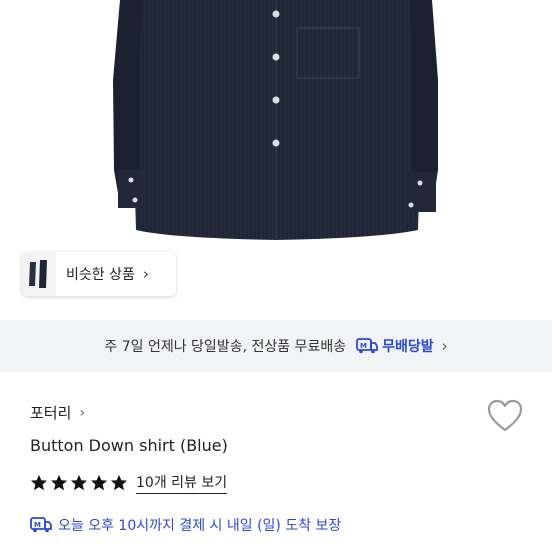  I want to click on star-rating, so click(80, 483).